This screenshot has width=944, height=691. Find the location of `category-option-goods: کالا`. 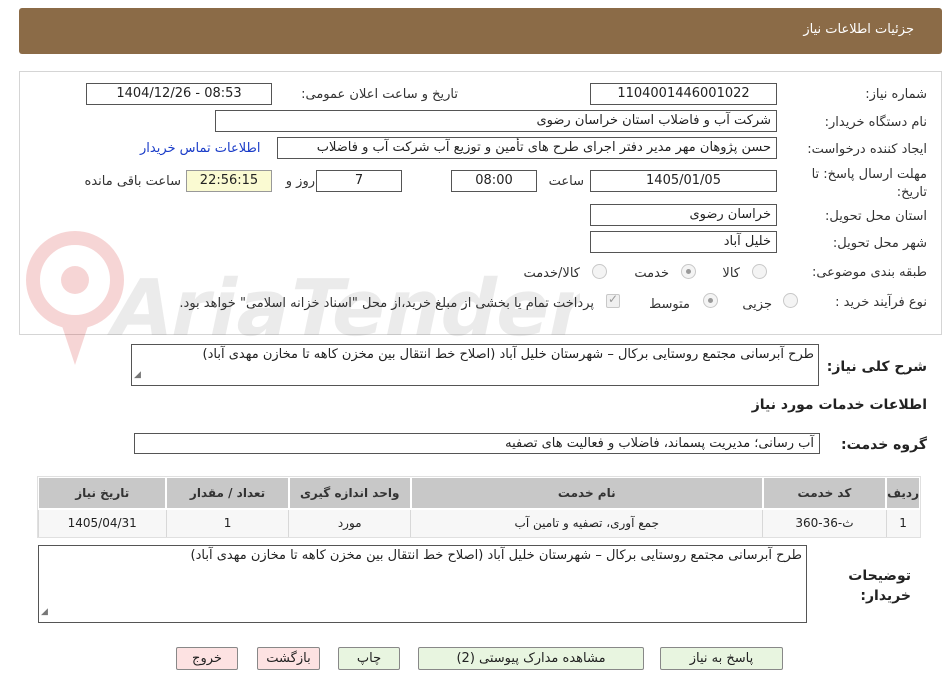

category-option-goods: کالا is located at coordinates (731, 273).